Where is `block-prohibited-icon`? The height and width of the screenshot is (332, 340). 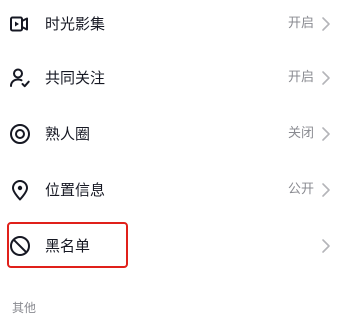 block-prohibited-icon is located at coordinates (20, 246).